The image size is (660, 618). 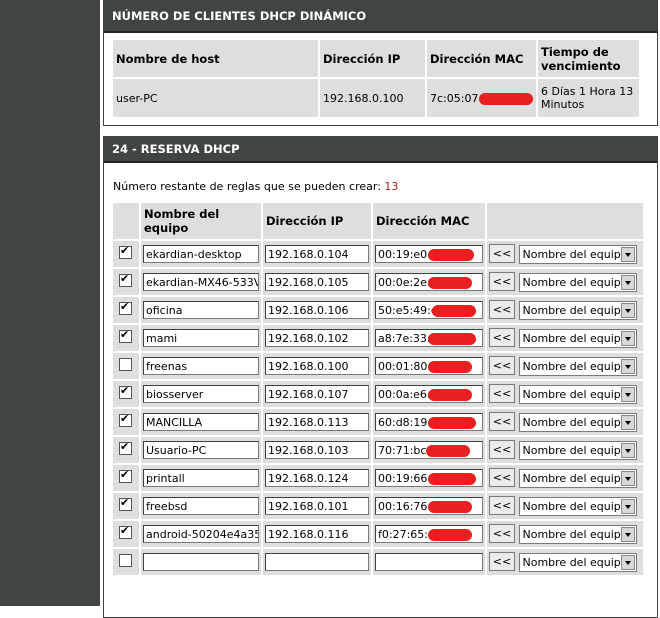 What do you see at coordinates (201, 450) in the screenshot?
I see `device-name-field: Usuario-PC` at bounding box center [201, 450].